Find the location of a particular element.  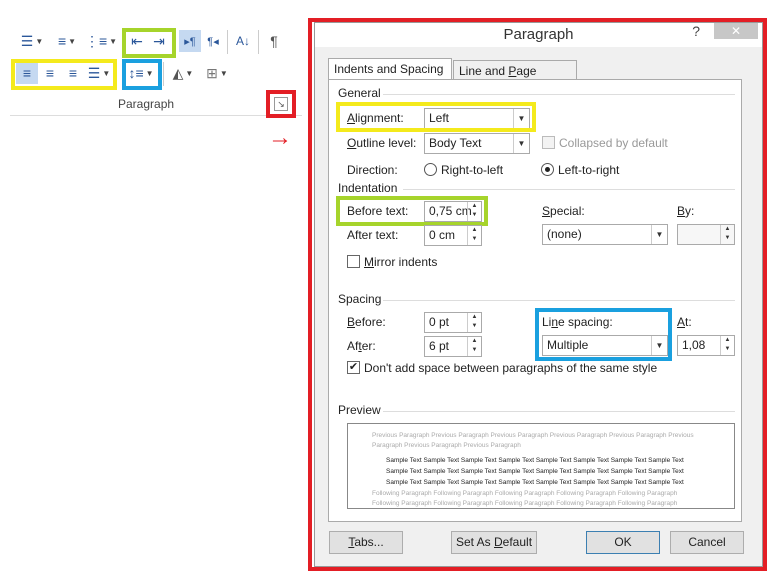

at-spinner: 1,08 ▲ ▼ is located at coordinates (706, 345).